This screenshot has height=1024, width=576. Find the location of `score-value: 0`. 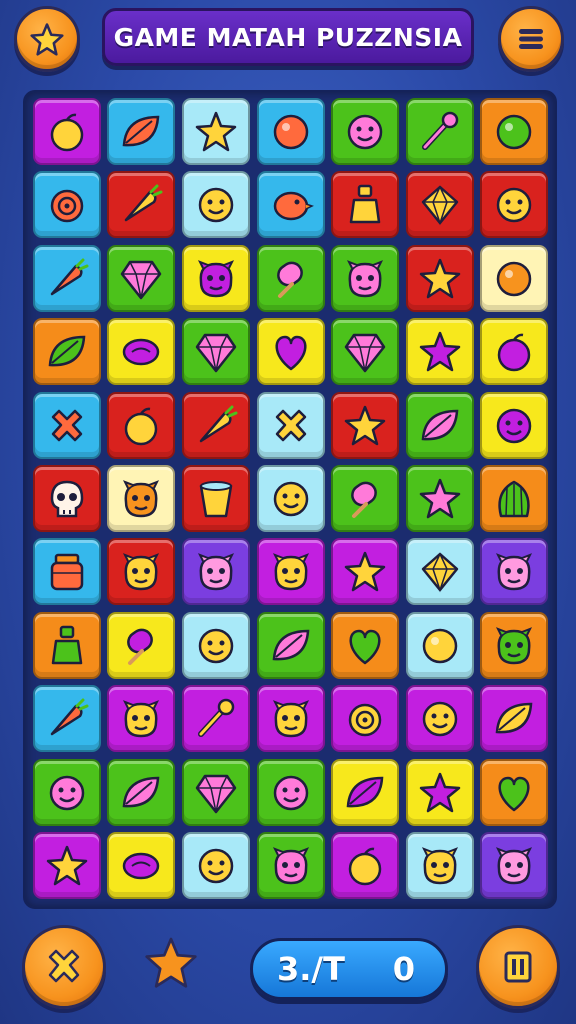

score-value: 0 is located at coordinates (403, 969).